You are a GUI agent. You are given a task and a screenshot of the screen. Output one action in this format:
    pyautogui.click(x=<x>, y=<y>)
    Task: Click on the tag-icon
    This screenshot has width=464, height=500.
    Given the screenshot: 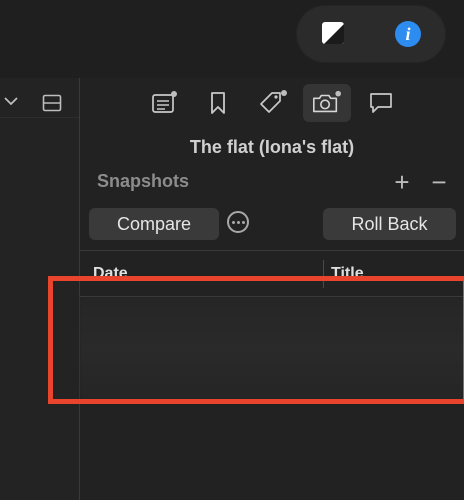 What is the action you would take?
    pyautogui.click(x=273, y=101)
    